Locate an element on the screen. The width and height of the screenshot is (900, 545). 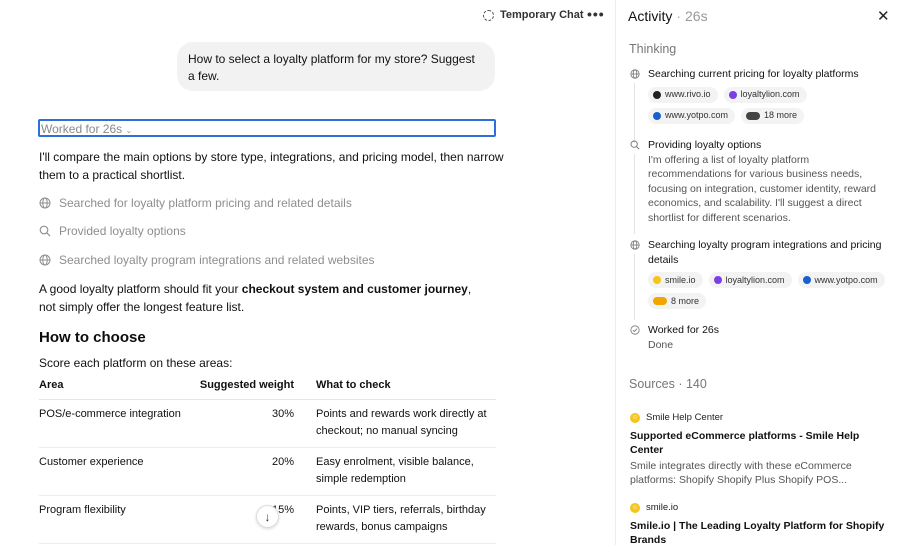
close-icon: ✕ is located at coordinates (883, 16).